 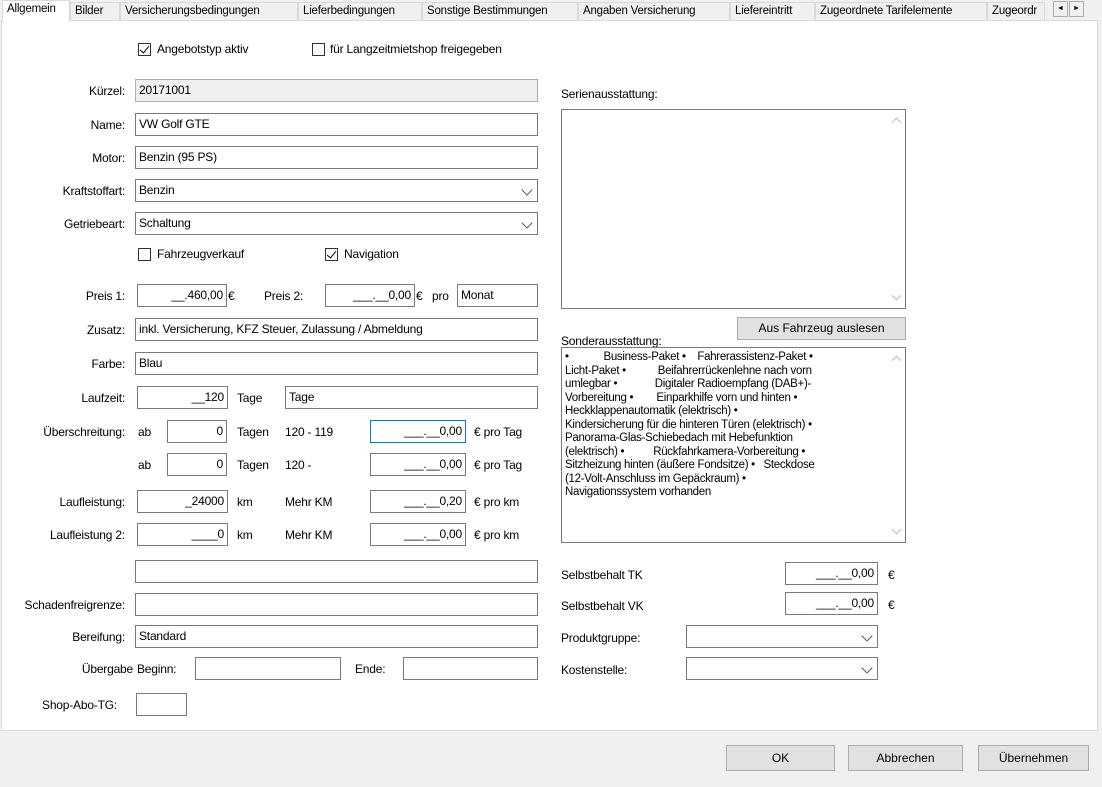 I want to click on uebergabe-beginn-field, so click(x=268, y=668).